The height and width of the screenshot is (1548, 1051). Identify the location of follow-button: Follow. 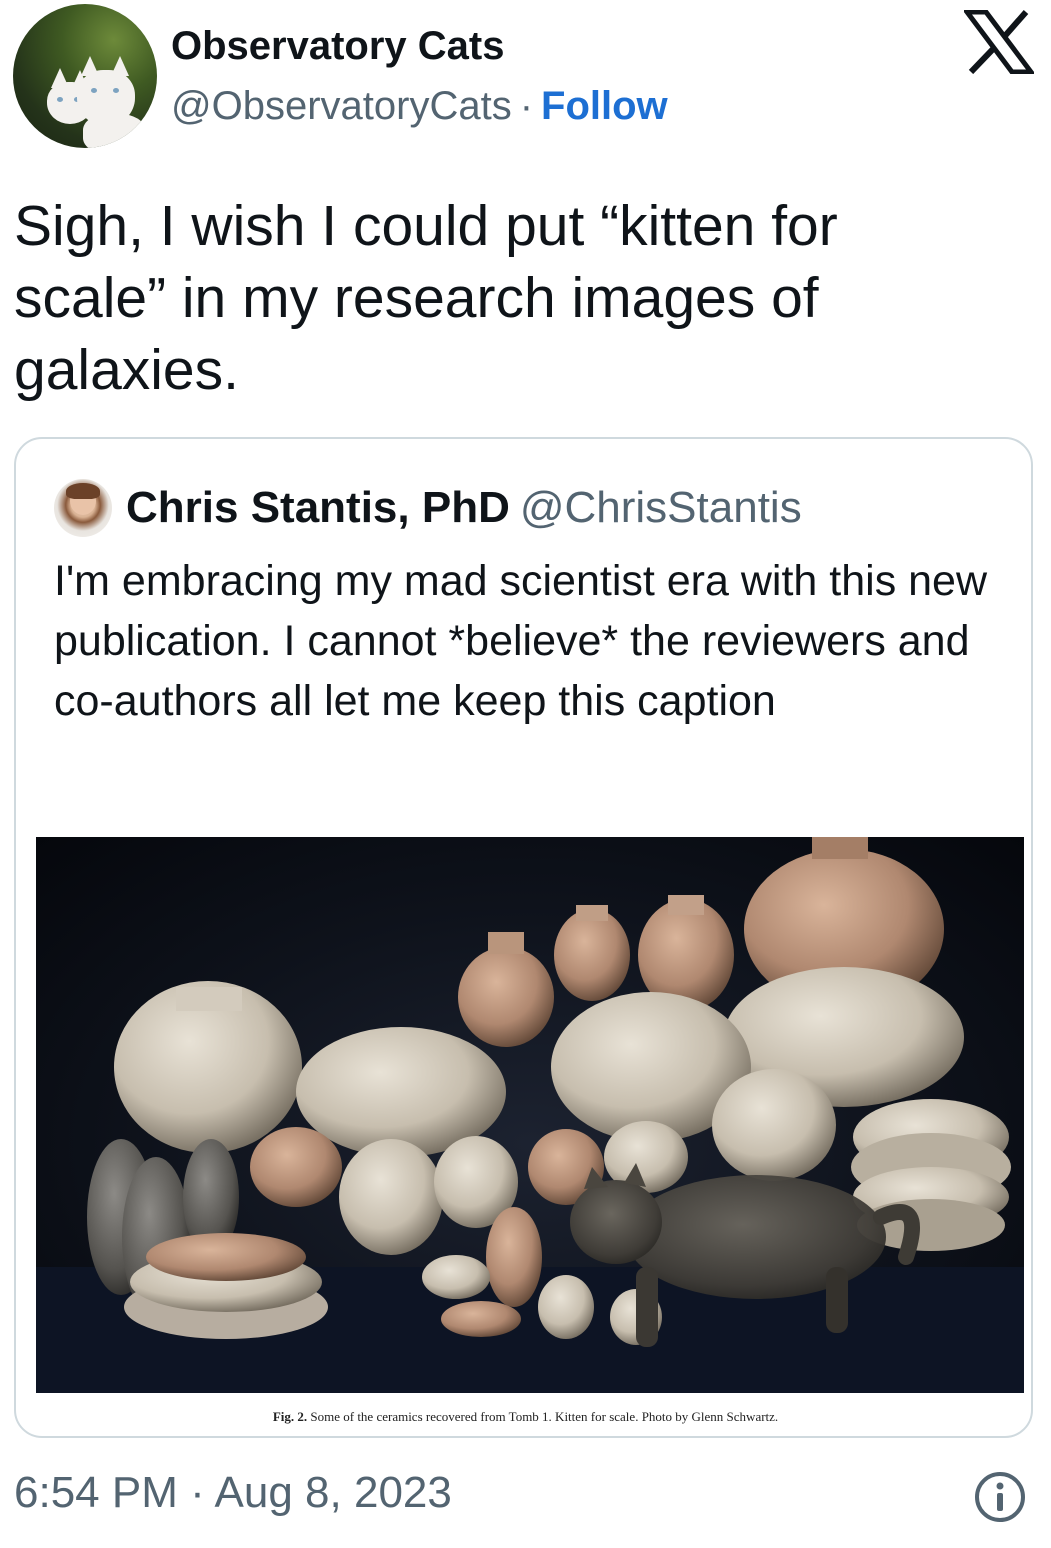
(604, 106).